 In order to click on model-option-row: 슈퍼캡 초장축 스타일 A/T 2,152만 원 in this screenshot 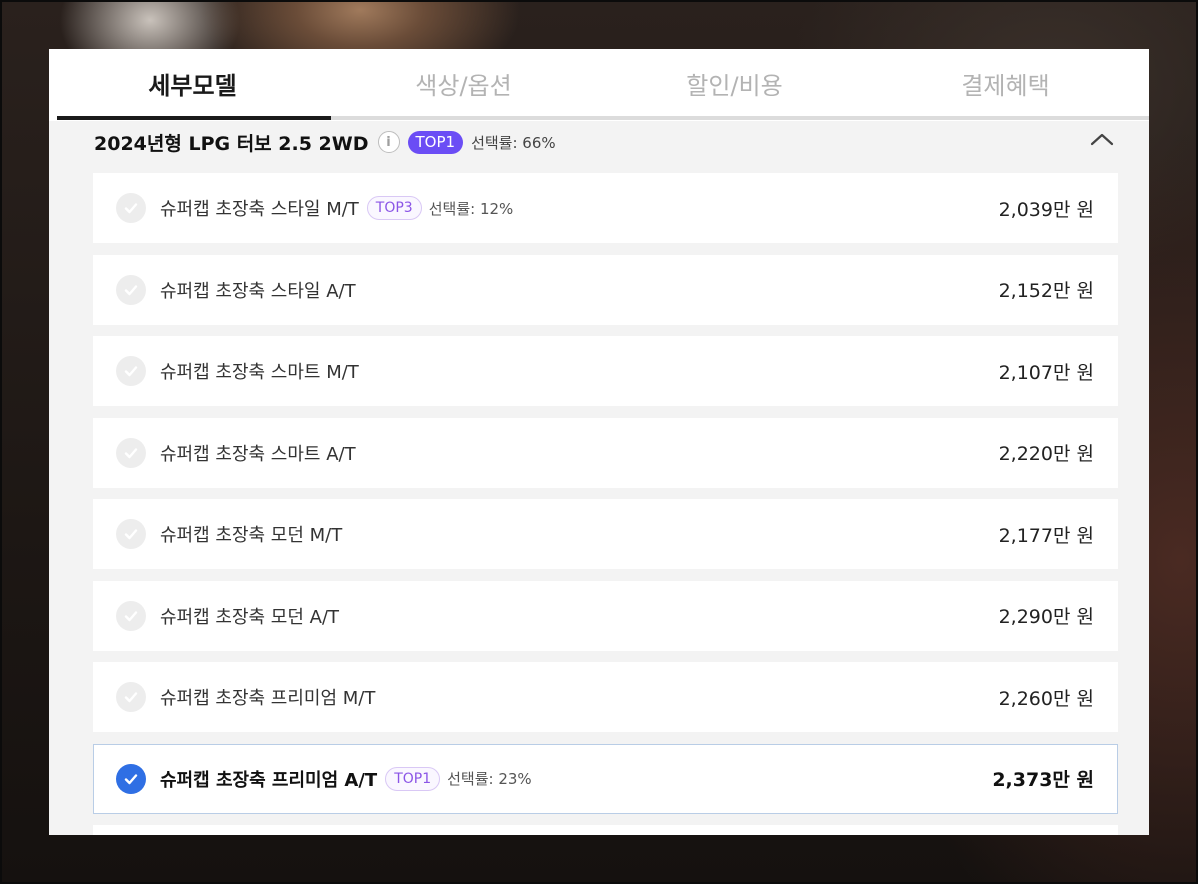, I will do `click(605, 289)`.